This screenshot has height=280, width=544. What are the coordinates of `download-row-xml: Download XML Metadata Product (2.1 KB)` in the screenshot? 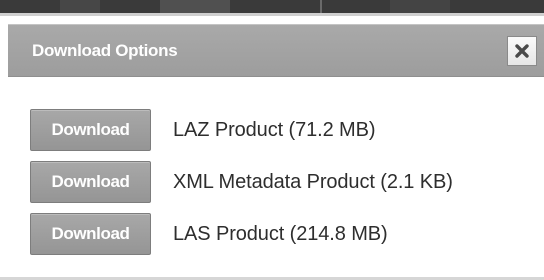 It's located at (241, 182).